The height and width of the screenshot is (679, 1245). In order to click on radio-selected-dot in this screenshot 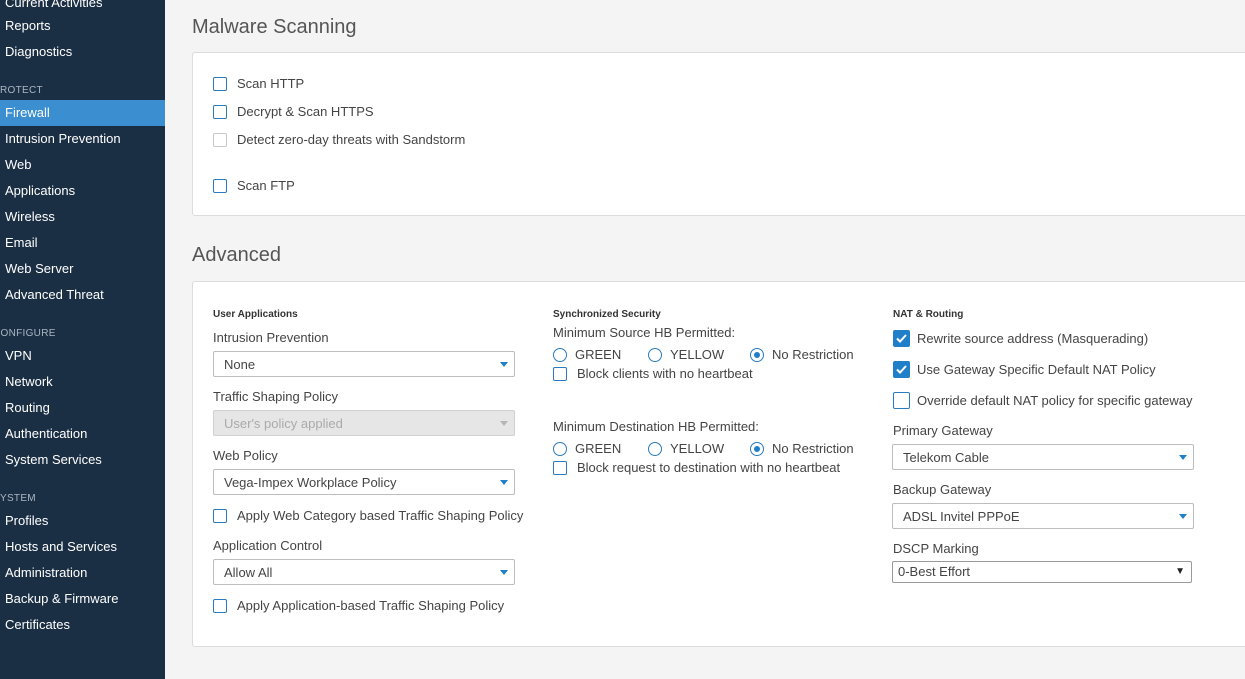, I will do `click(757, 354)`.